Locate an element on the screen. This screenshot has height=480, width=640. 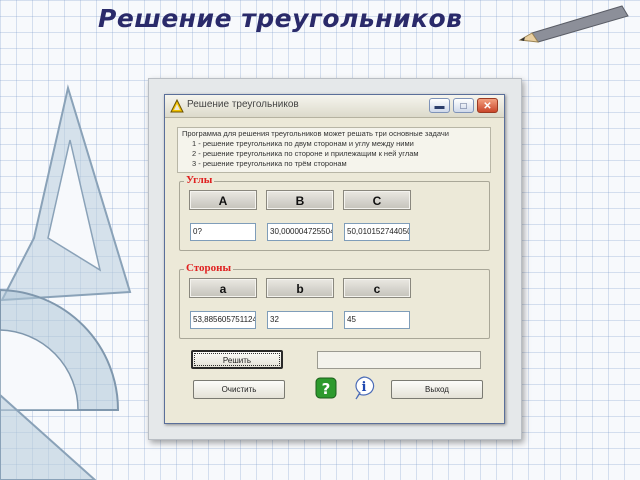
angle-c-header: C is located at coordinates (377, 200).